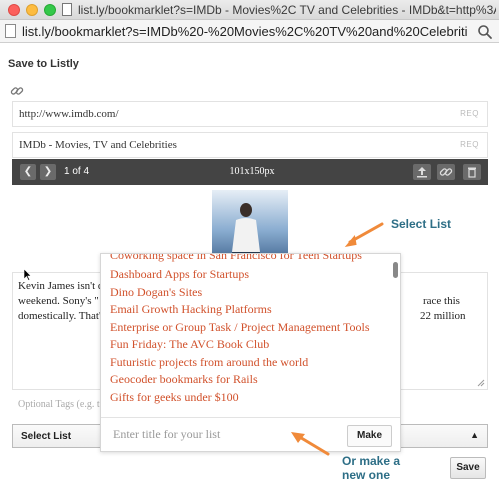 This screenshot has height=500, width=499. What do you see at coordinates (485, 32) in the screenshot?
I see `search-icon` at bounding box center [485, 32].